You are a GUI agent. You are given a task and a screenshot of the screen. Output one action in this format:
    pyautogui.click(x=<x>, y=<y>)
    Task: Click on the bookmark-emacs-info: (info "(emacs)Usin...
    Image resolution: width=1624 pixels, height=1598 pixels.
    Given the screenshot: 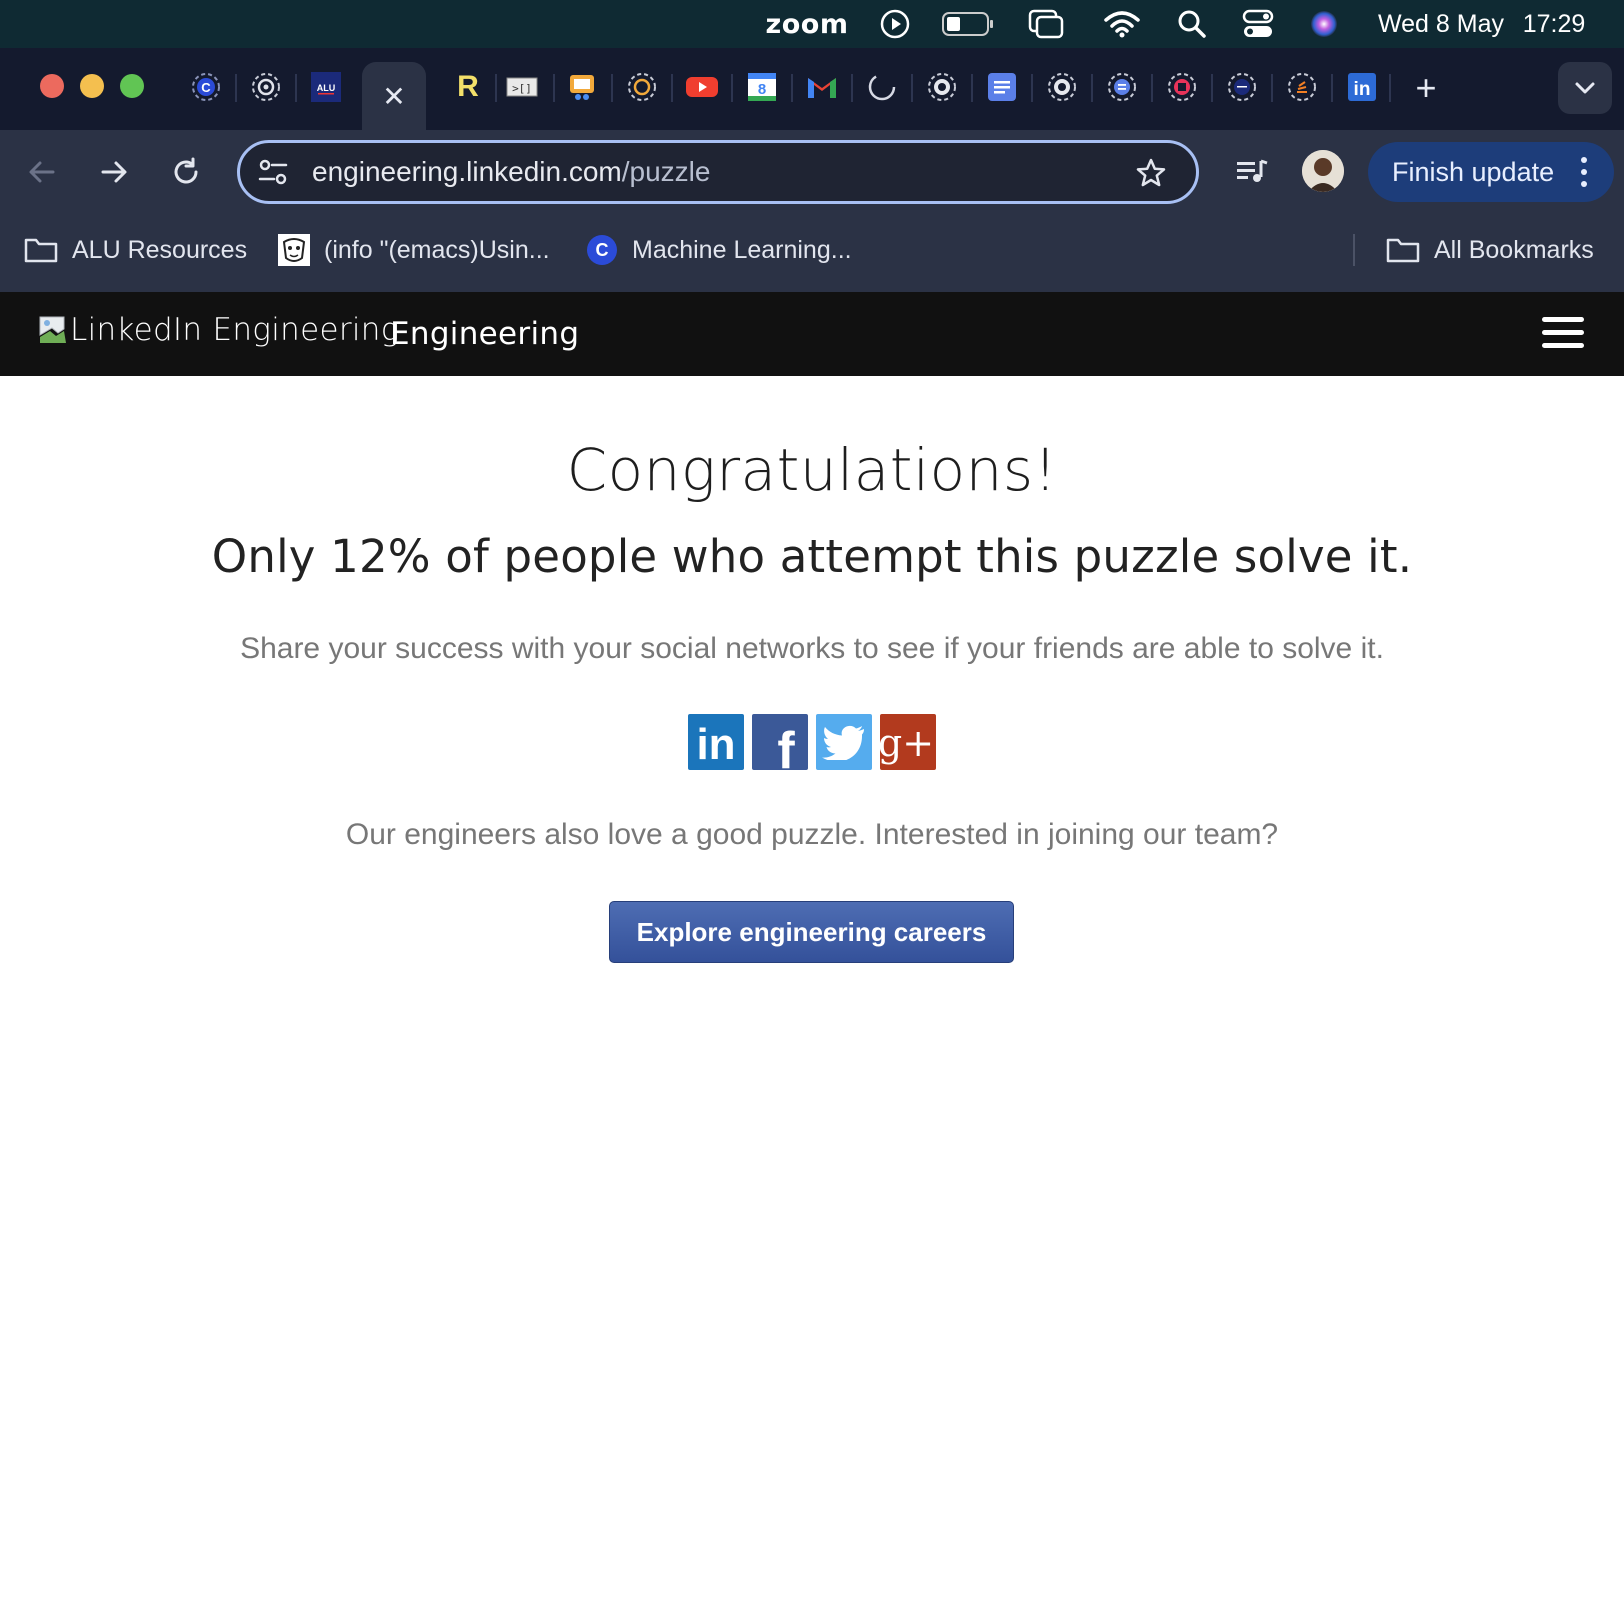 What is the action you would take?
    pyautogui.click(x=414, y=250)
    